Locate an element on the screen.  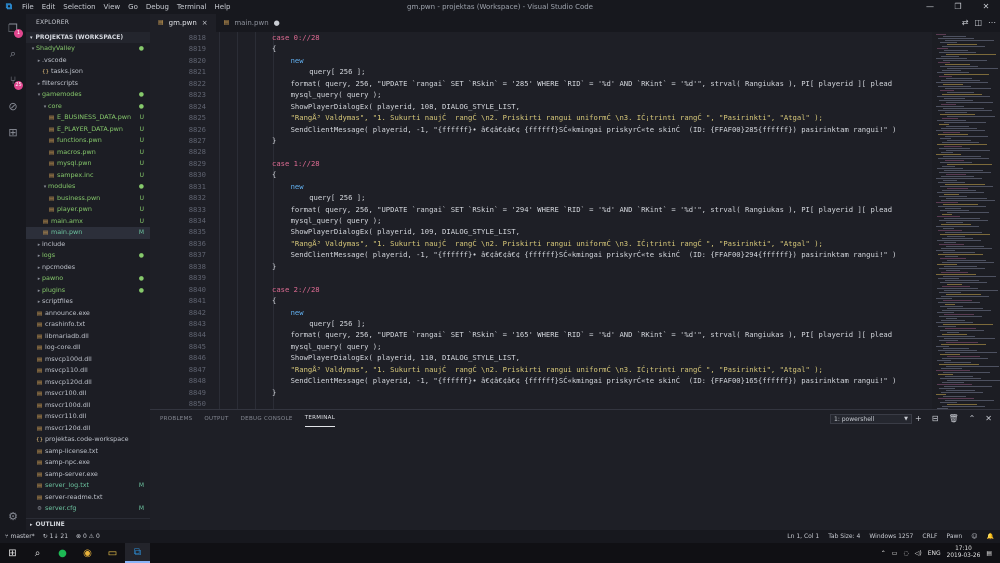
panel-tab-debug-console: DEBUG CONSOLE is located at coordinates (267, 419).